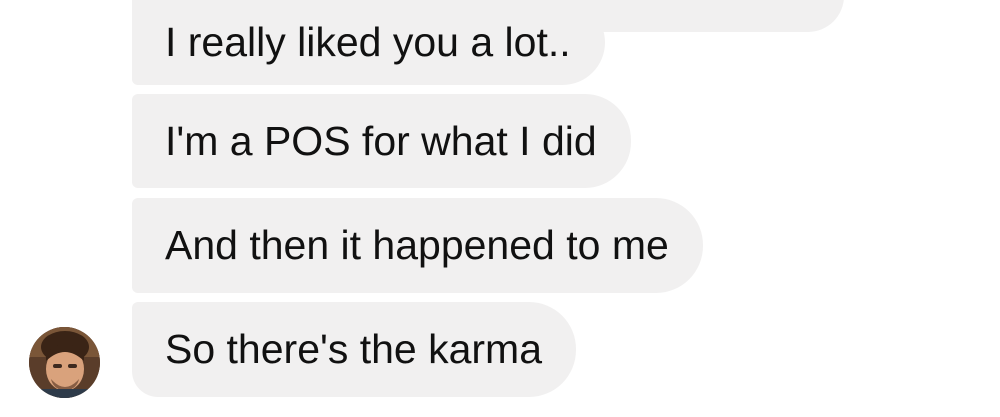 The height and width of the screenshot is (417, 1000). I want to click on message-bubble: I really liked you a lot.., so click(368, 42).